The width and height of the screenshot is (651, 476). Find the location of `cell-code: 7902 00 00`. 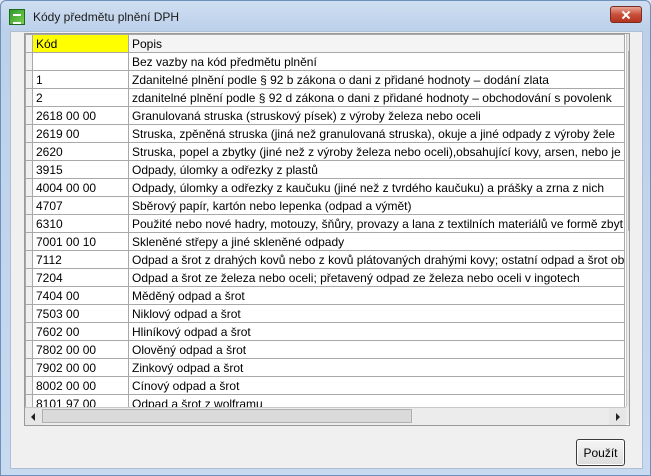

cell-code: 7902 00 00 is located at coordinates (80, 367).